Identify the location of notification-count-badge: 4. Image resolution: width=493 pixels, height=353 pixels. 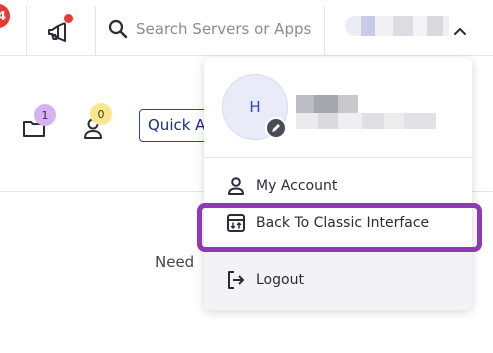
(5, 16).